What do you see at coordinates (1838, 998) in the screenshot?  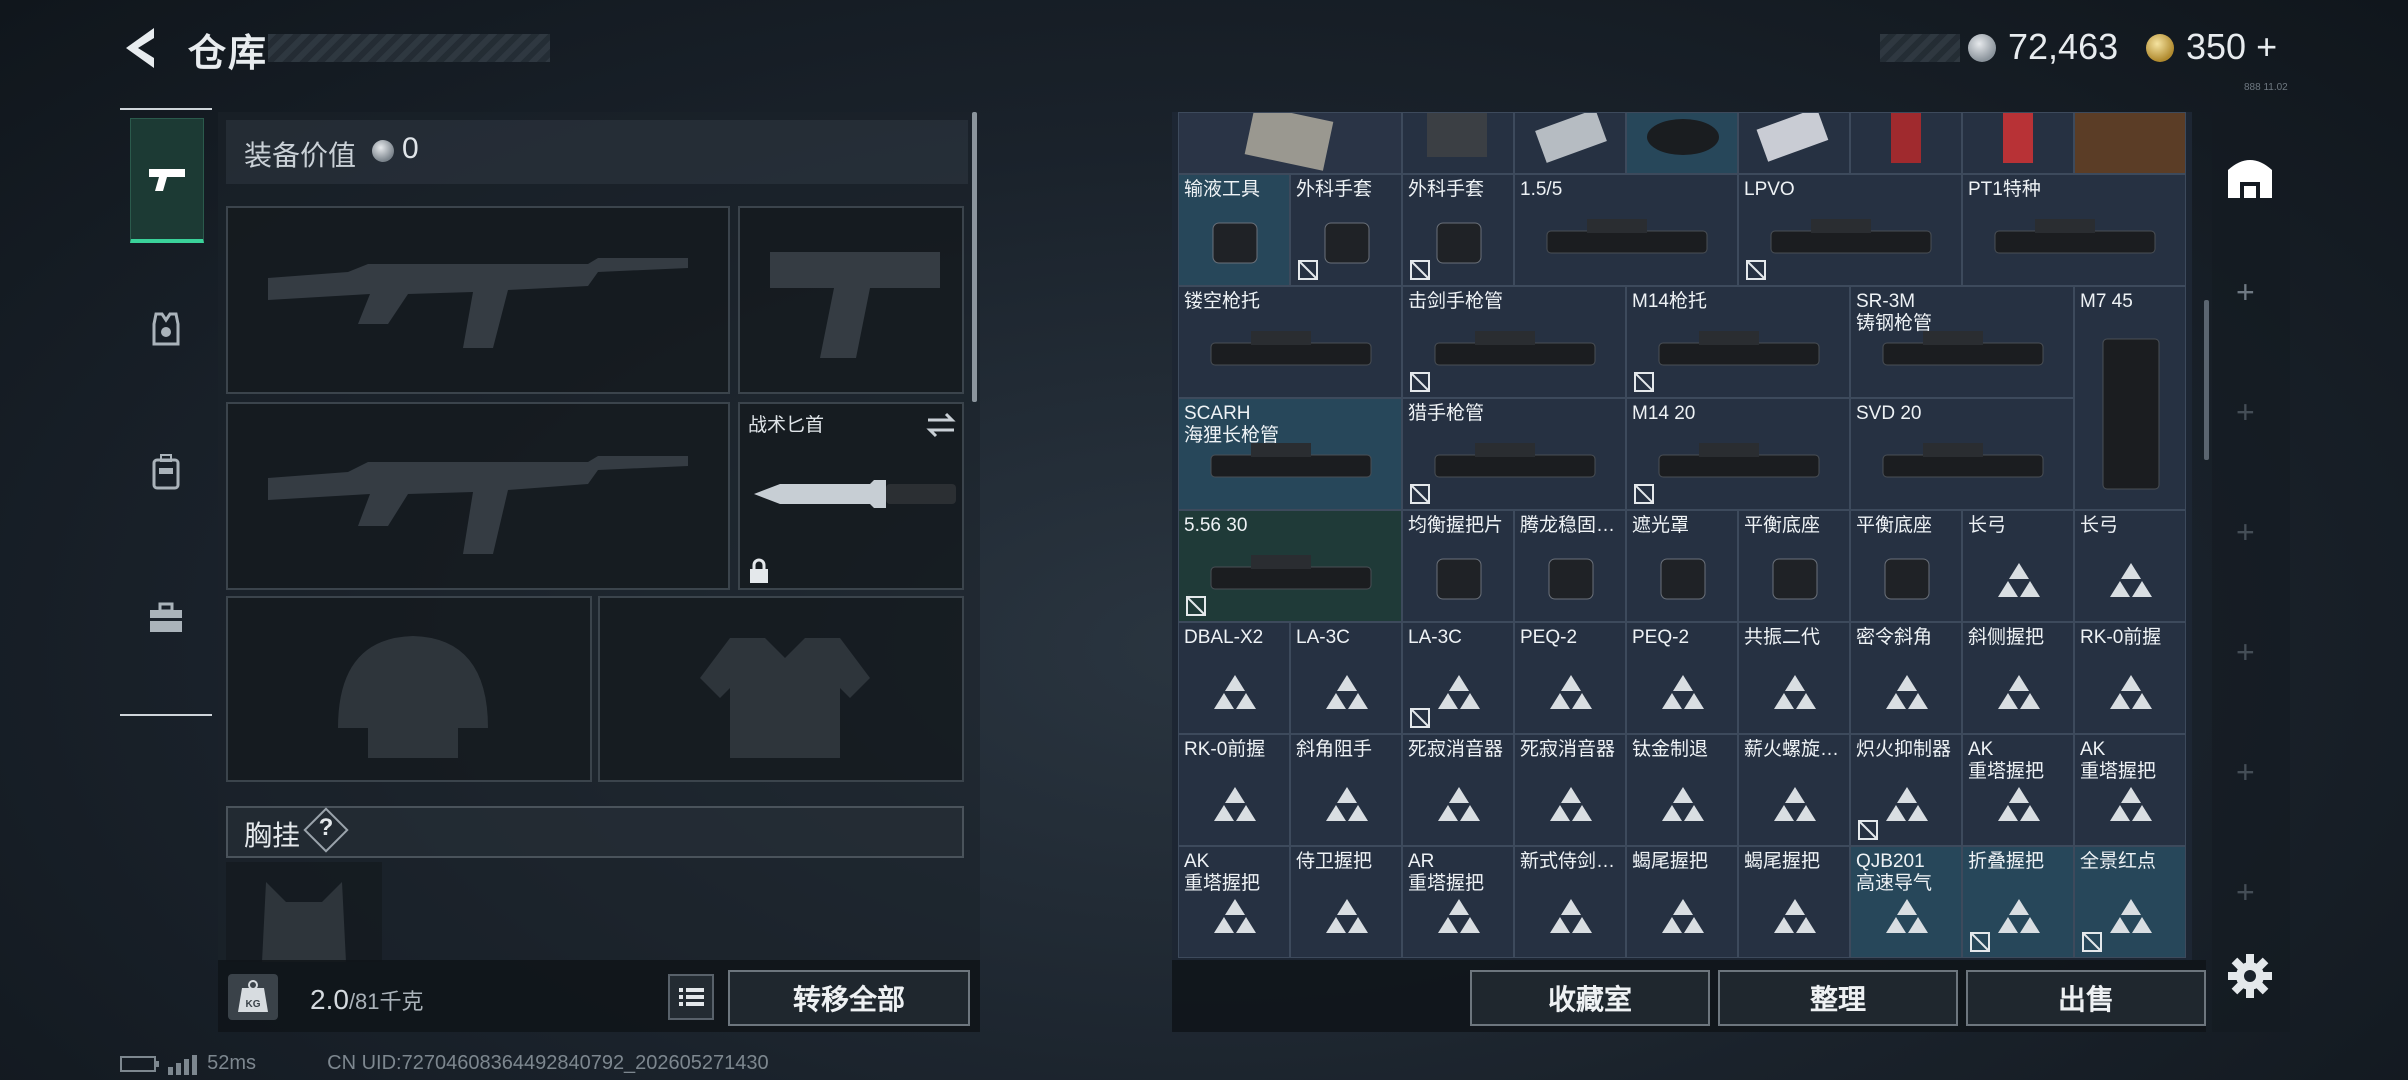 I see `sort-button: 整理` at bounding box center [1838, 998].